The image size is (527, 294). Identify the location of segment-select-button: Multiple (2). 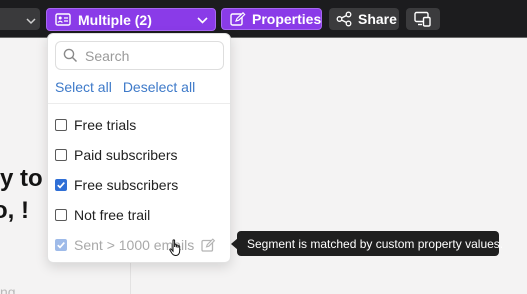
(131, 19).